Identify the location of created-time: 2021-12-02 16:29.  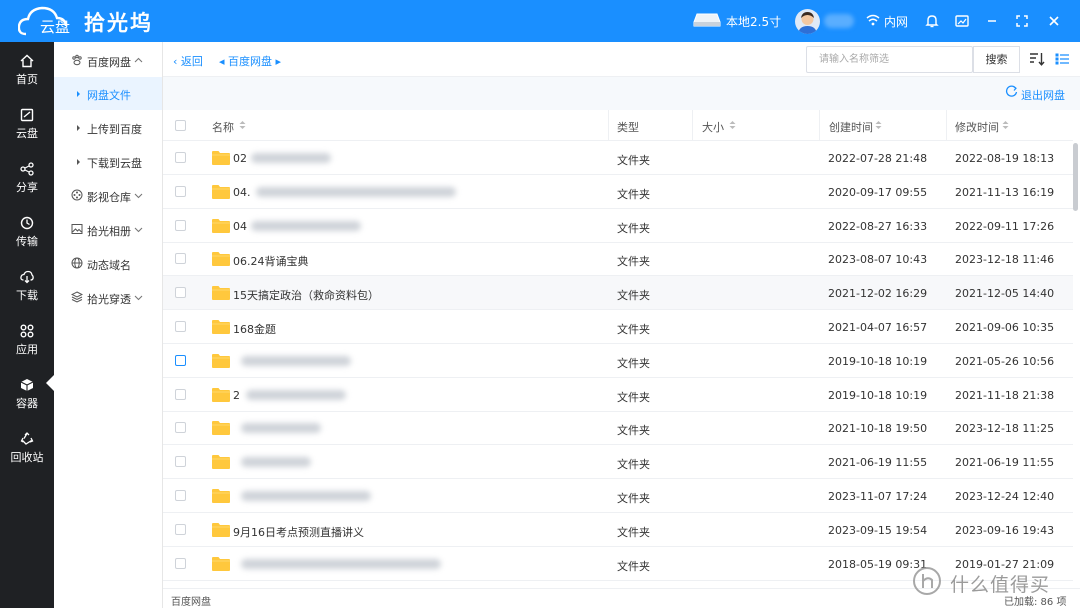
(878, 294).